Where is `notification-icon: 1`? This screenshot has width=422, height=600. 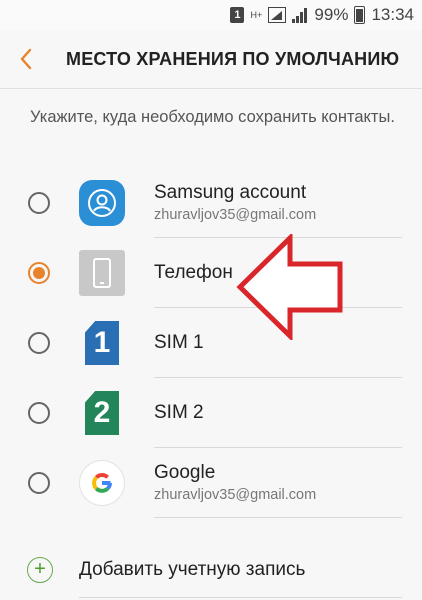
notification-icon: 1 is located at coordinates (237, 15).